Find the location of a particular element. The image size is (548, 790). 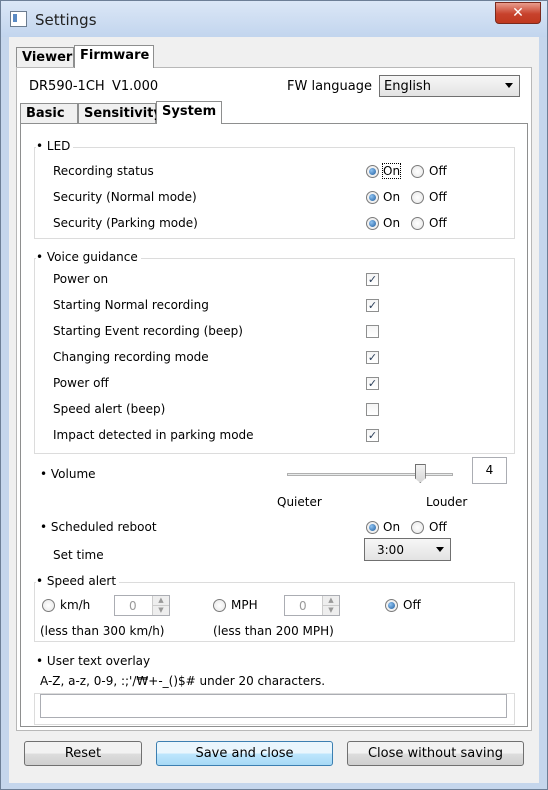

speed-mph-radio is located at coordinates (219, 605).